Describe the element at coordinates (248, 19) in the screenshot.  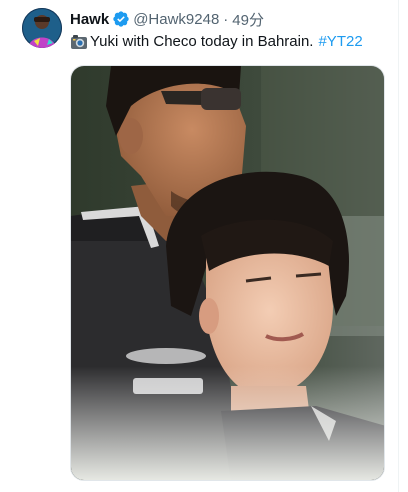
I see `timestamp: 49分` at that location.